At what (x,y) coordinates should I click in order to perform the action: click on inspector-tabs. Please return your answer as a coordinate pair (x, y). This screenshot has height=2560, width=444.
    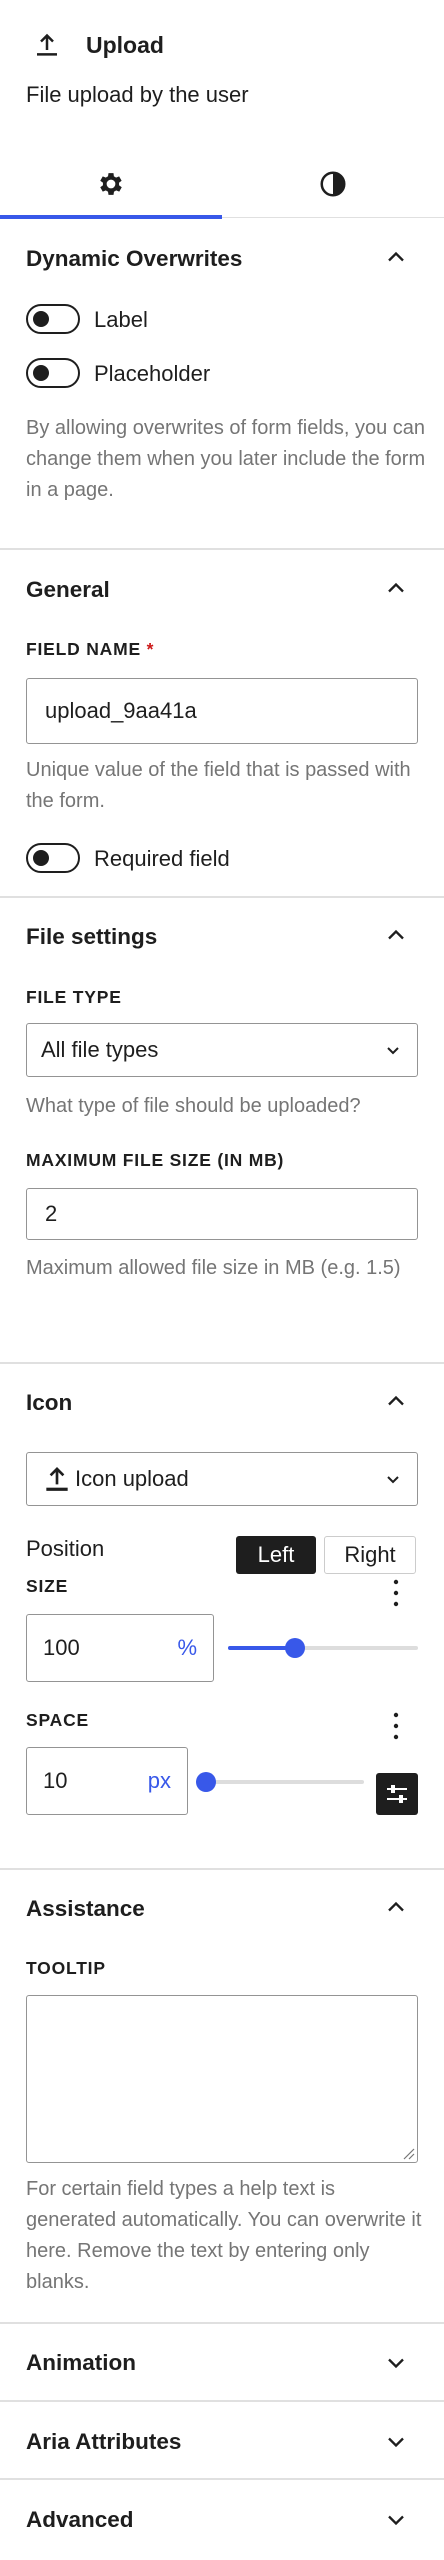
    Looking at the image, I should click on (222, 184).